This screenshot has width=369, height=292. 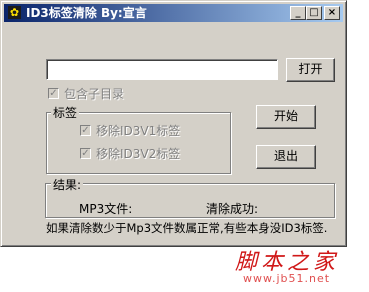 What do you see at coordinates (85, 153) in the screenshot?
I see `remove-id3v2-checkbox: ✓` at bounding box center [85, 153].